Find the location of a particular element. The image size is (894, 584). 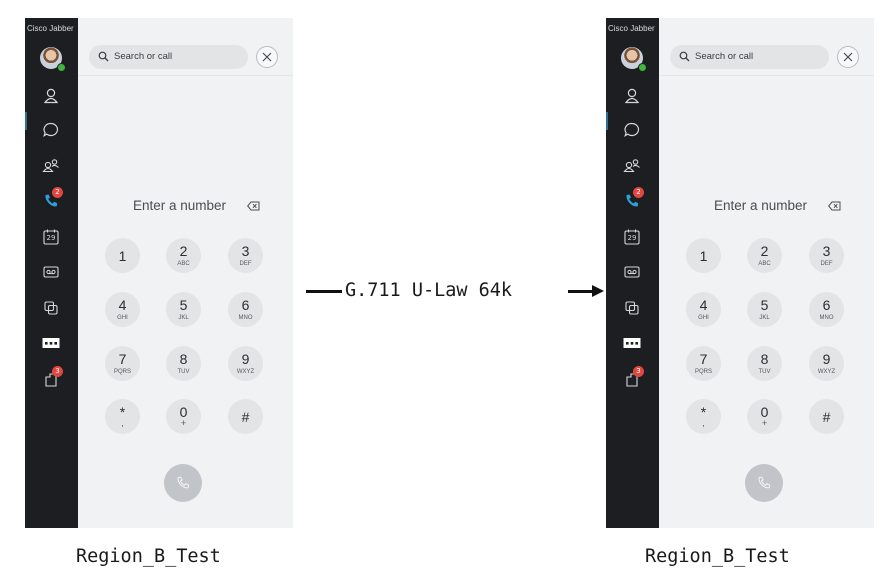

key-letters: WXYZ is located at coordinates (245, 372).